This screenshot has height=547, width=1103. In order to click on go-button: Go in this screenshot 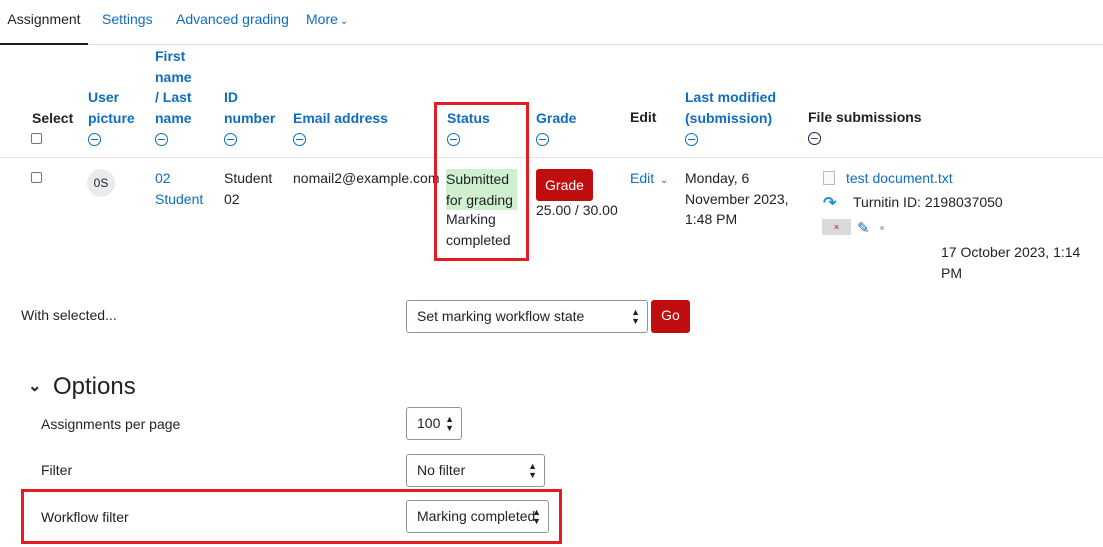, I will do `click(670, 316)`.